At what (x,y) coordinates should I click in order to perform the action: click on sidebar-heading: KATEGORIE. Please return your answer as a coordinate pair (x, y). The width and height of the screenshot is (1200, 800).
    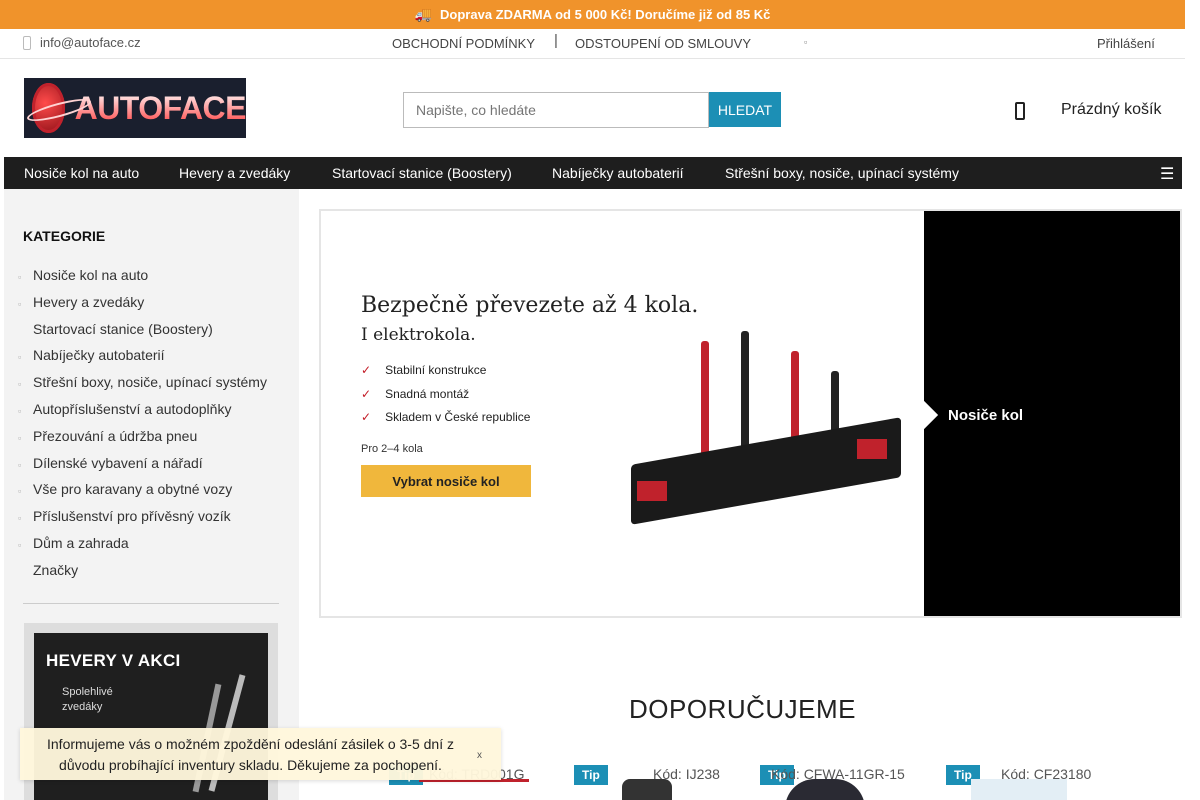
    Looking at the image, I should click on (64, 236).